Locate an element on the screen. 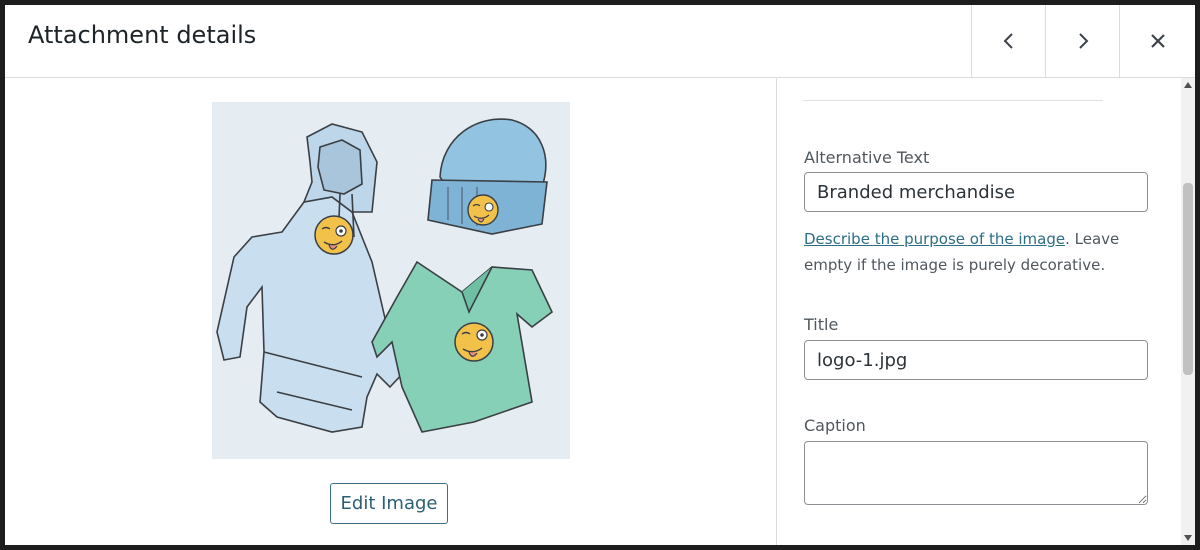  close-button is located at coordinates (1157, 41).